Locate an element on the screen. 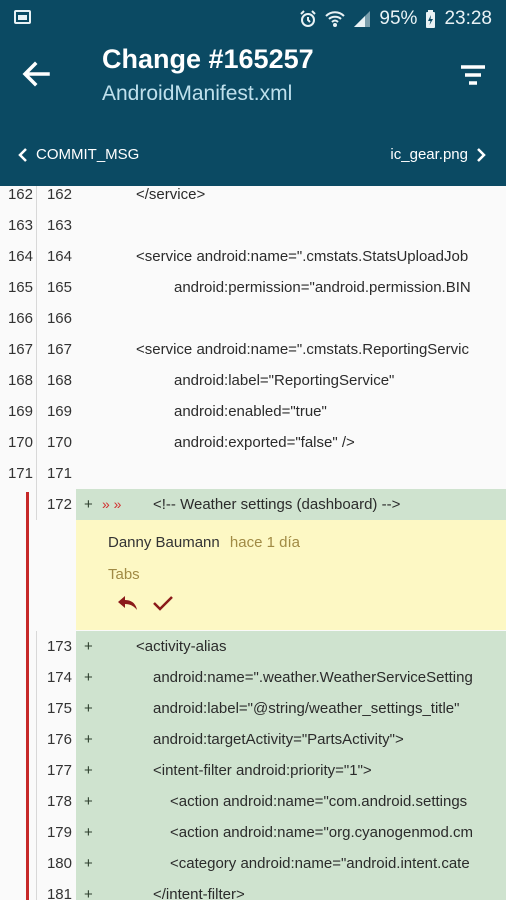 The height and width of the screenshot is (900, 506). code-text: android:targetActivity="PartsActivity"> is located at coordinates (278, 739).